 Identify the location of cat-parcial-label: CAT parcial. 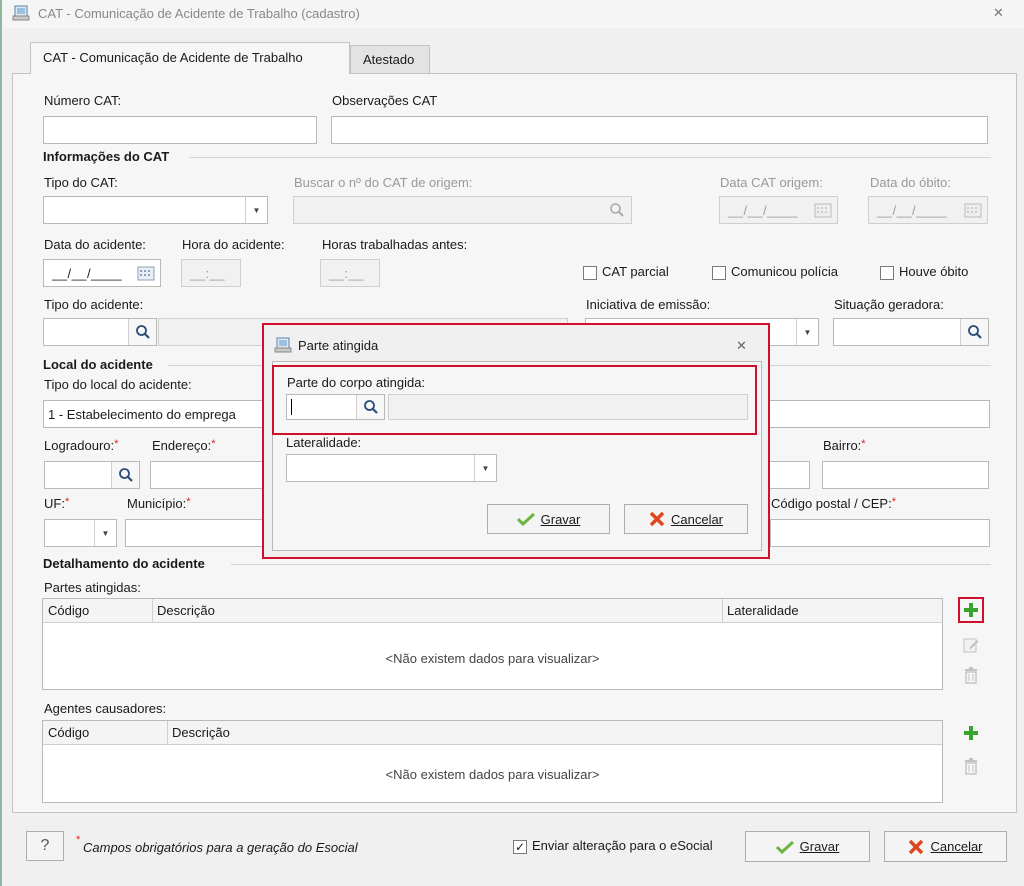
(635, 271).